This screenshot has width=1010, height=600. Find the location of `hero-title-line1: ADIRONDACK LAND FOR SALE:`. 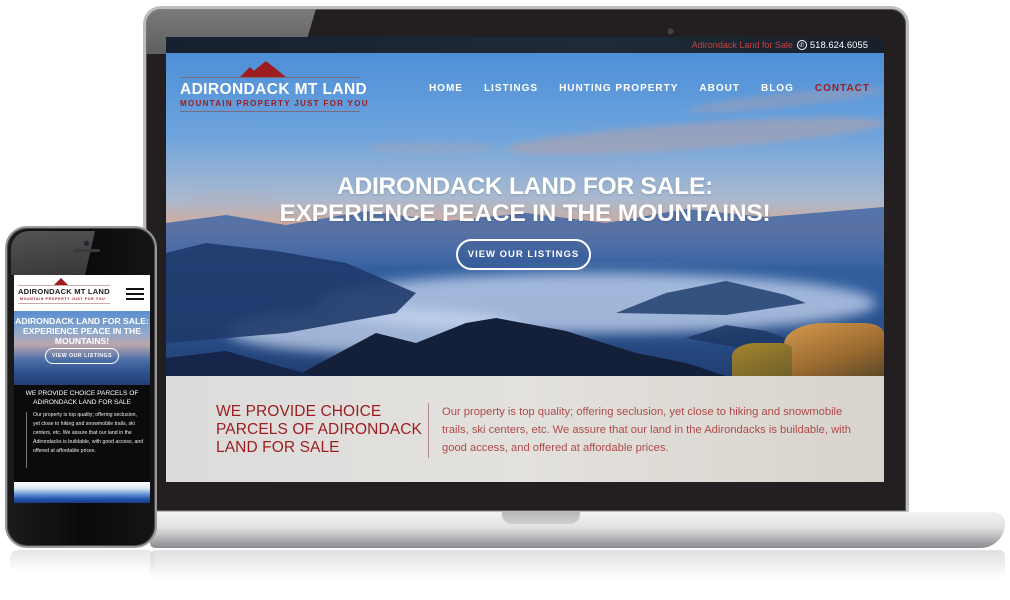

hero-title-line1: ADIRONDACK LAND FOR SALE: is located at coordinates (525, 186).